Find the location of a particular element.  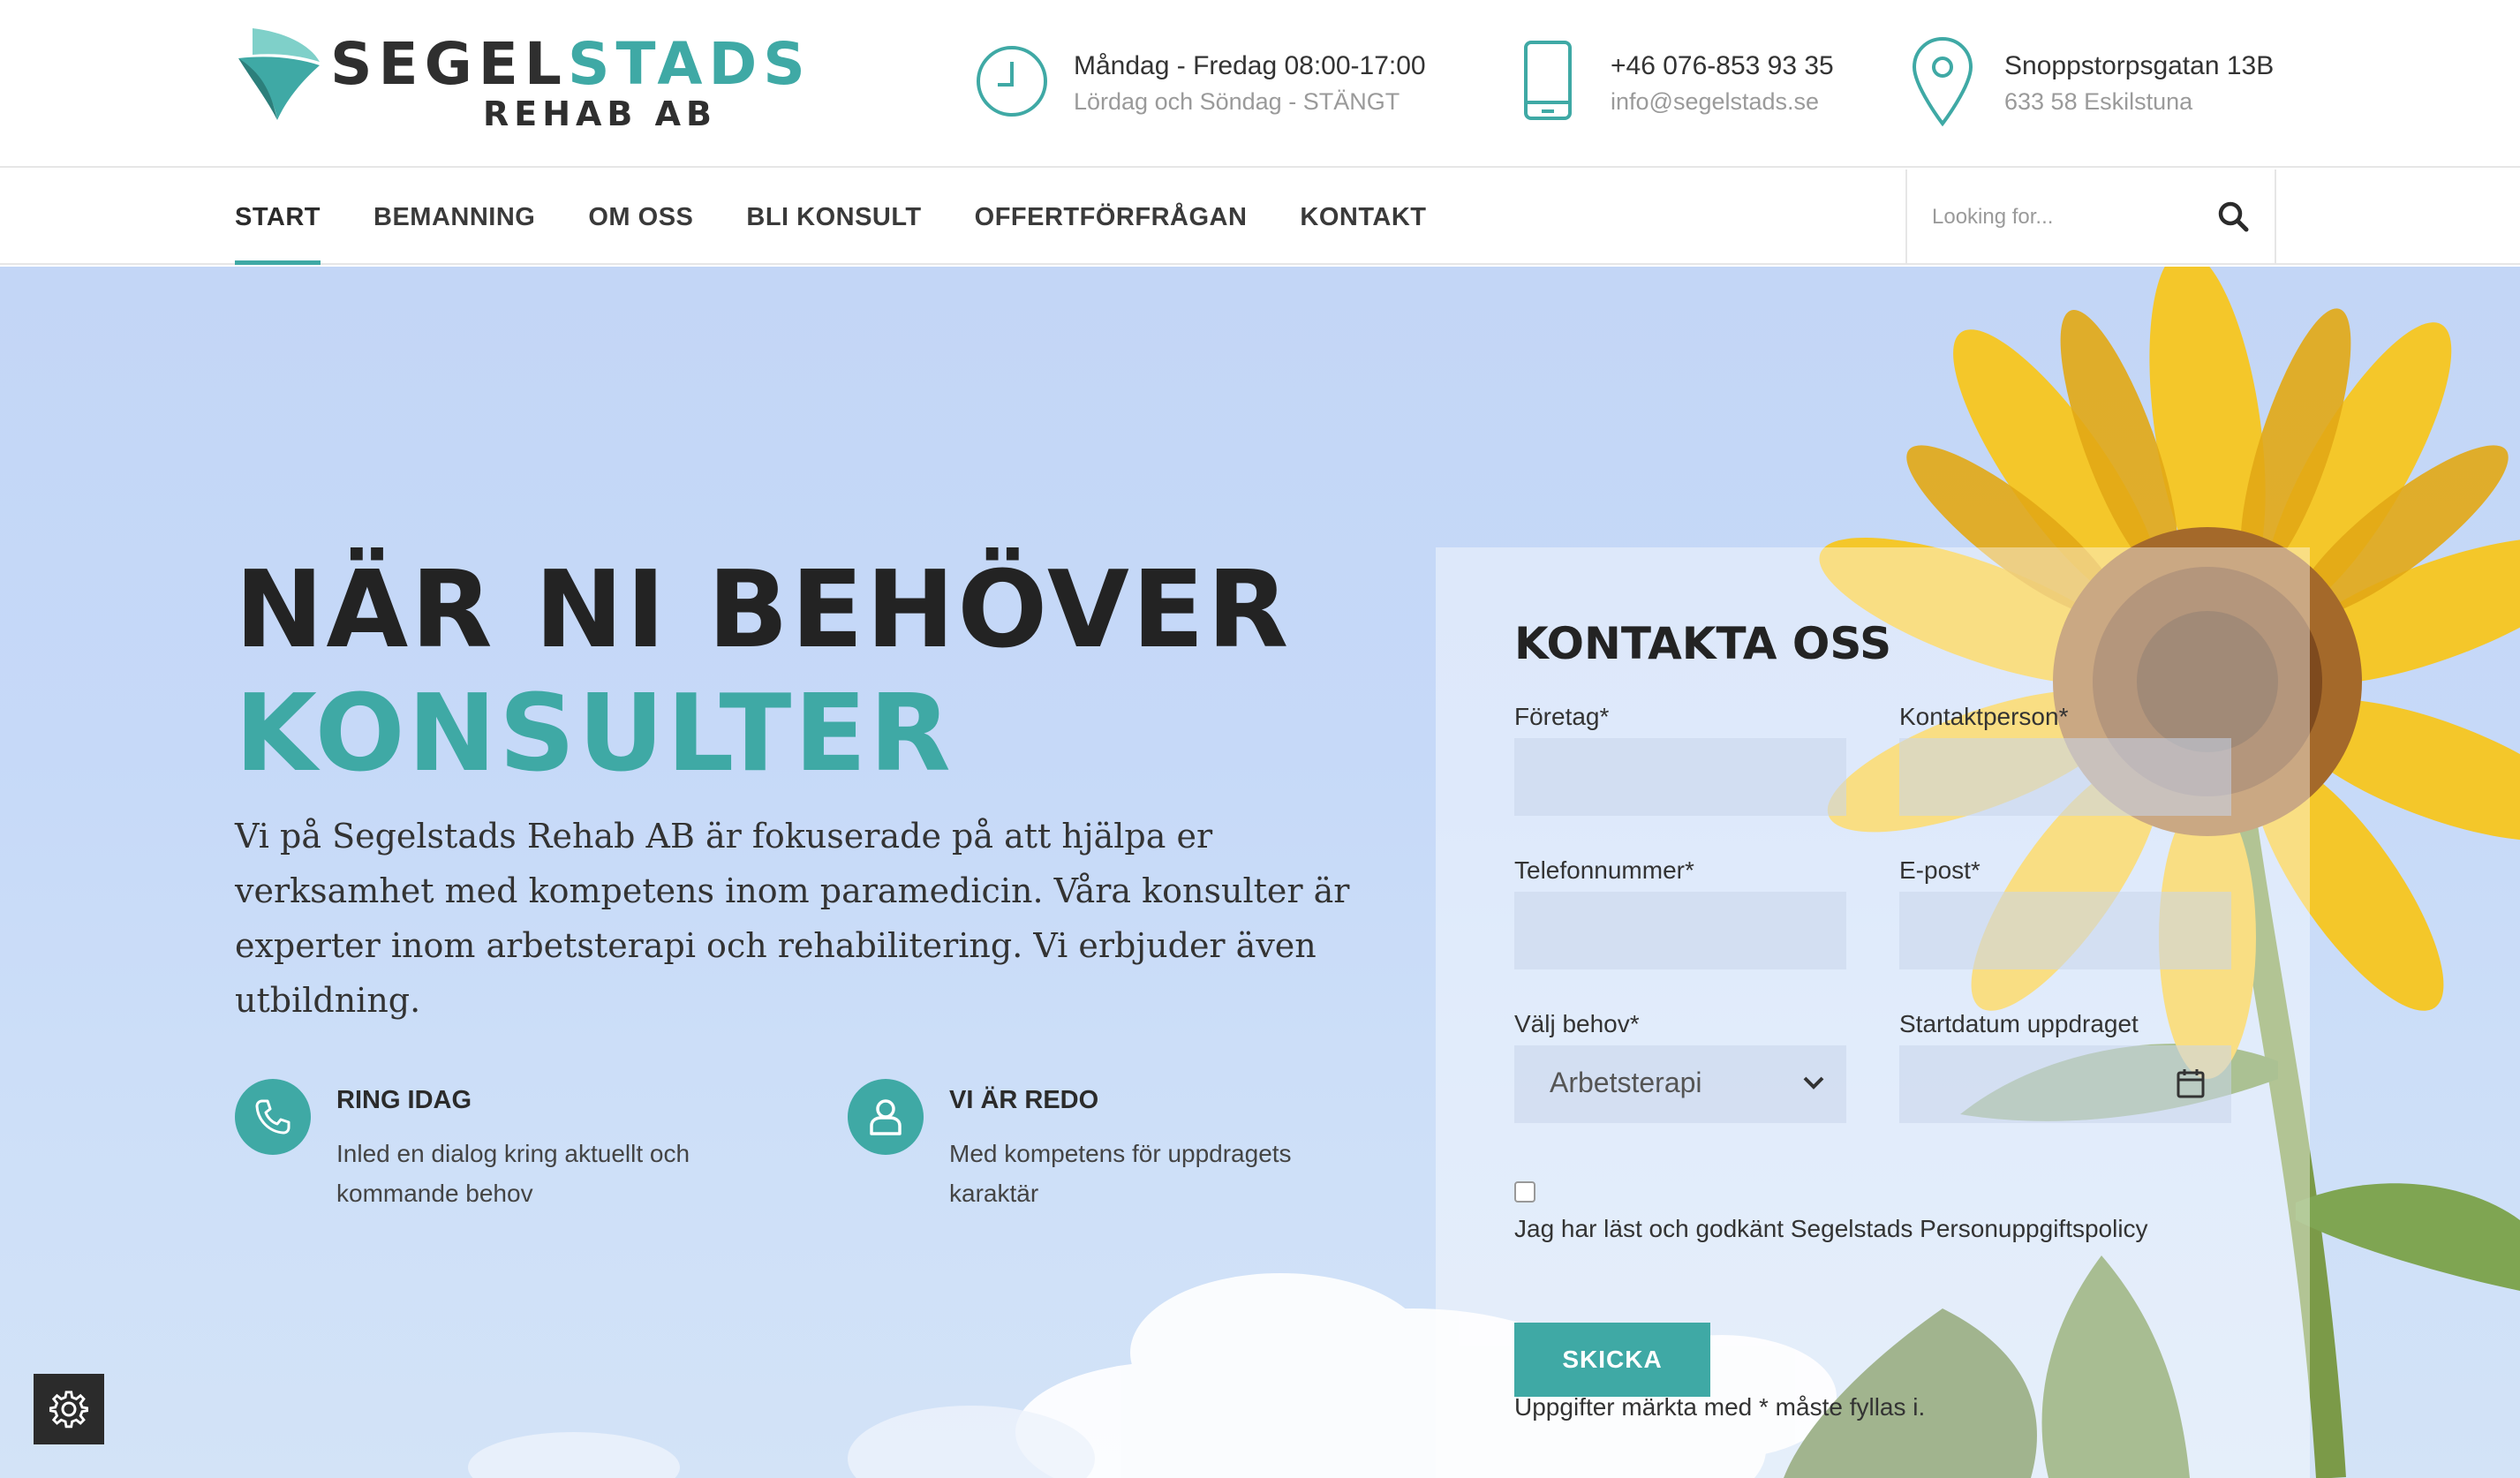

required-fields-note: Uppgifter märkta med * måste fyllas i. is located at coordinates (1720, 1407).